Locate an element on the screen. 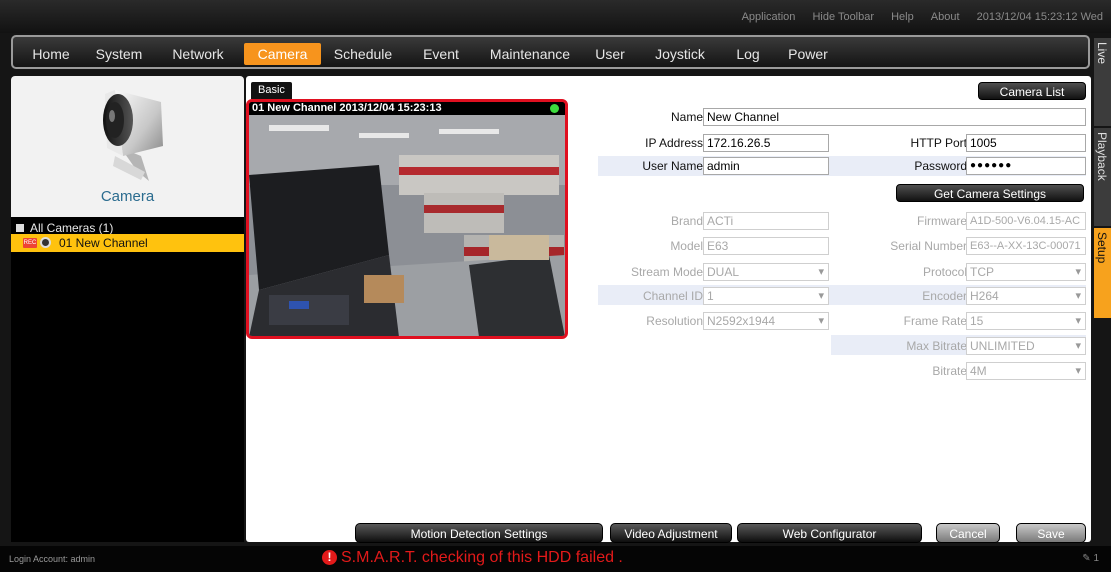 The image size is (1111, 572). application-link: Application is located at coordinates (769, 17).